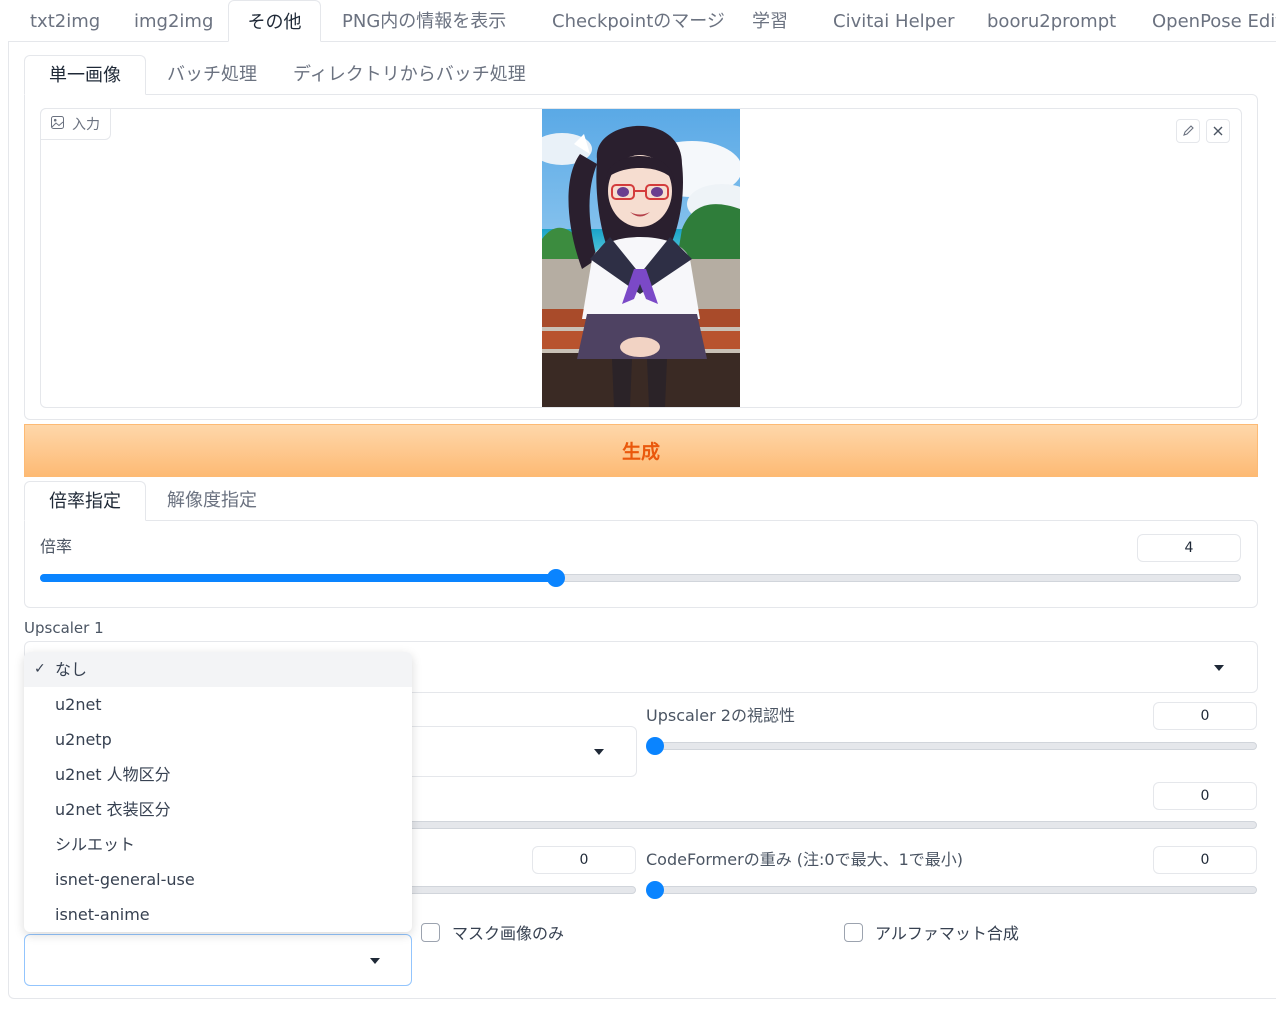 This screenshot has width=1276, height=1009. I want to click on image-input-label-text: 入力, so click(86, 125).